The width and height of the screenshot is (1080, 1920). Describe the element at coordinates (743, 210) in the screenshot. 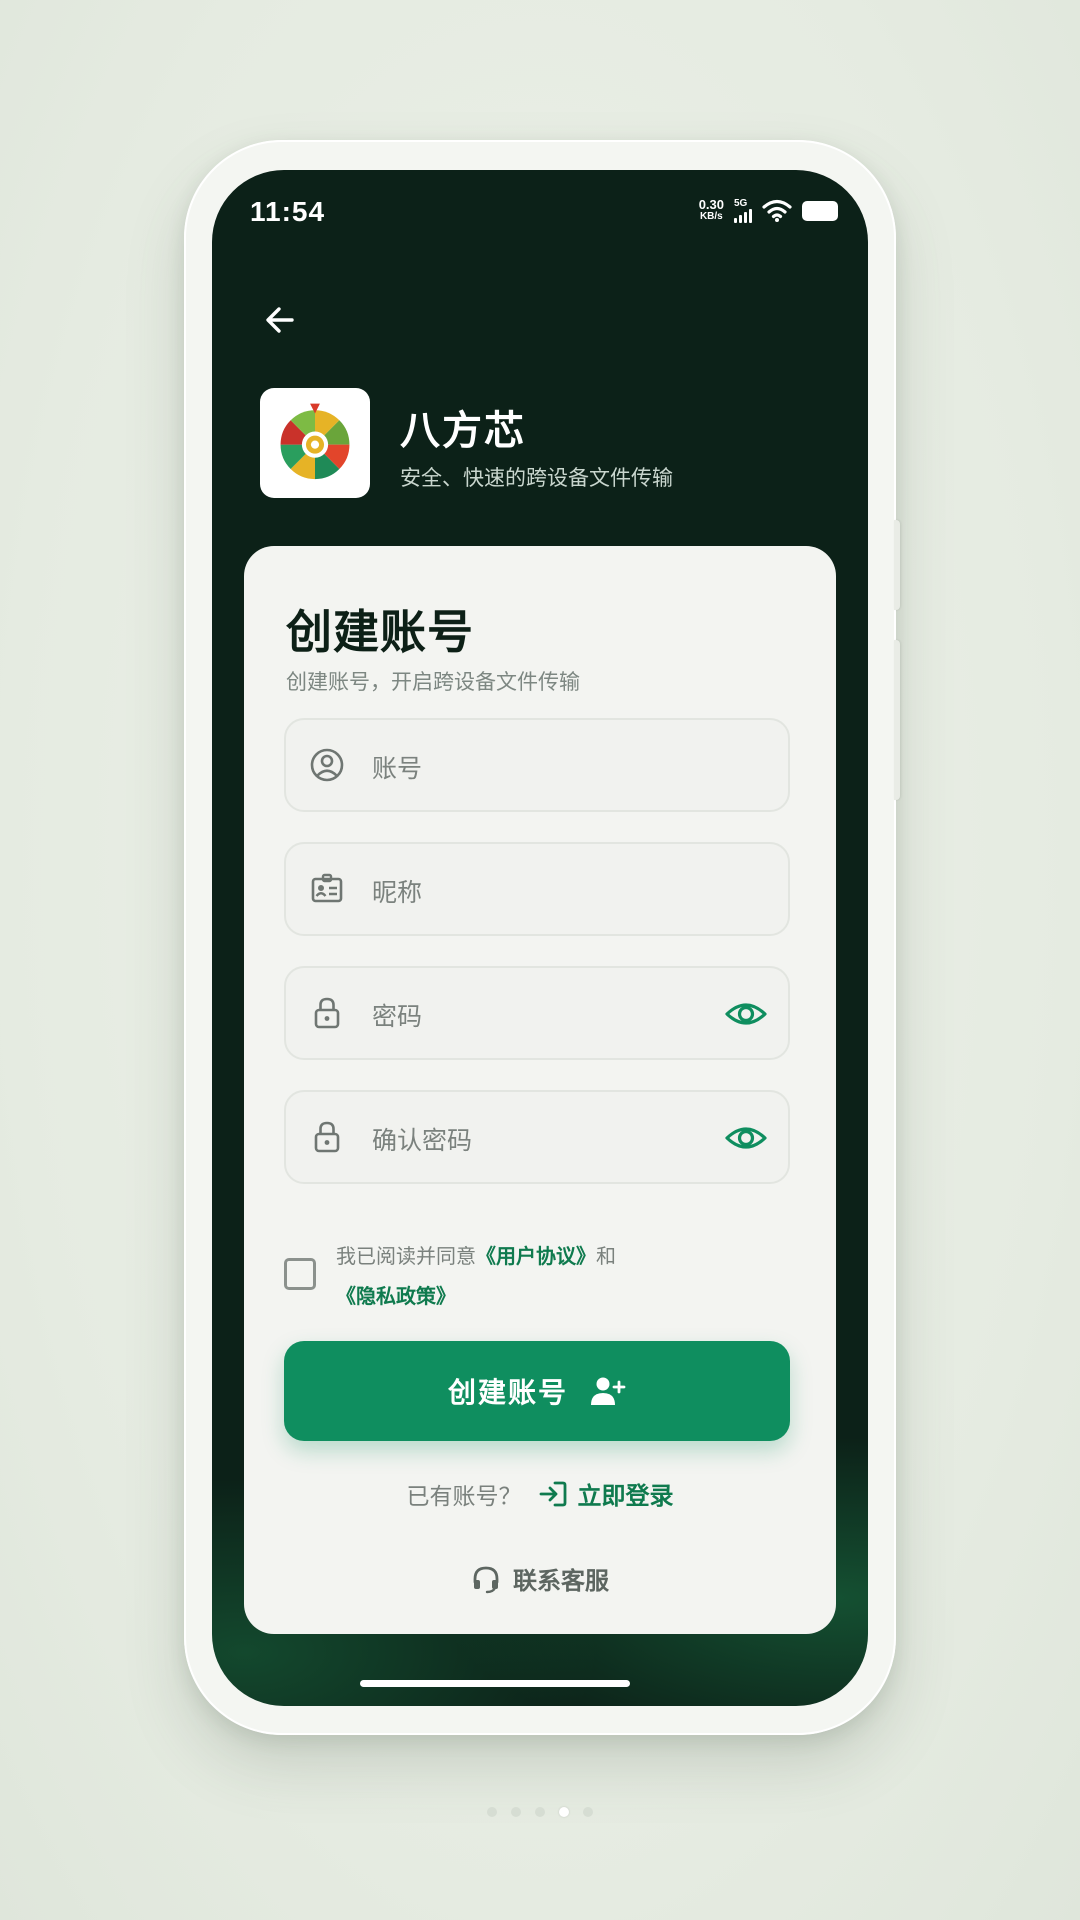

I see `signal-icon: 5G` at that location.